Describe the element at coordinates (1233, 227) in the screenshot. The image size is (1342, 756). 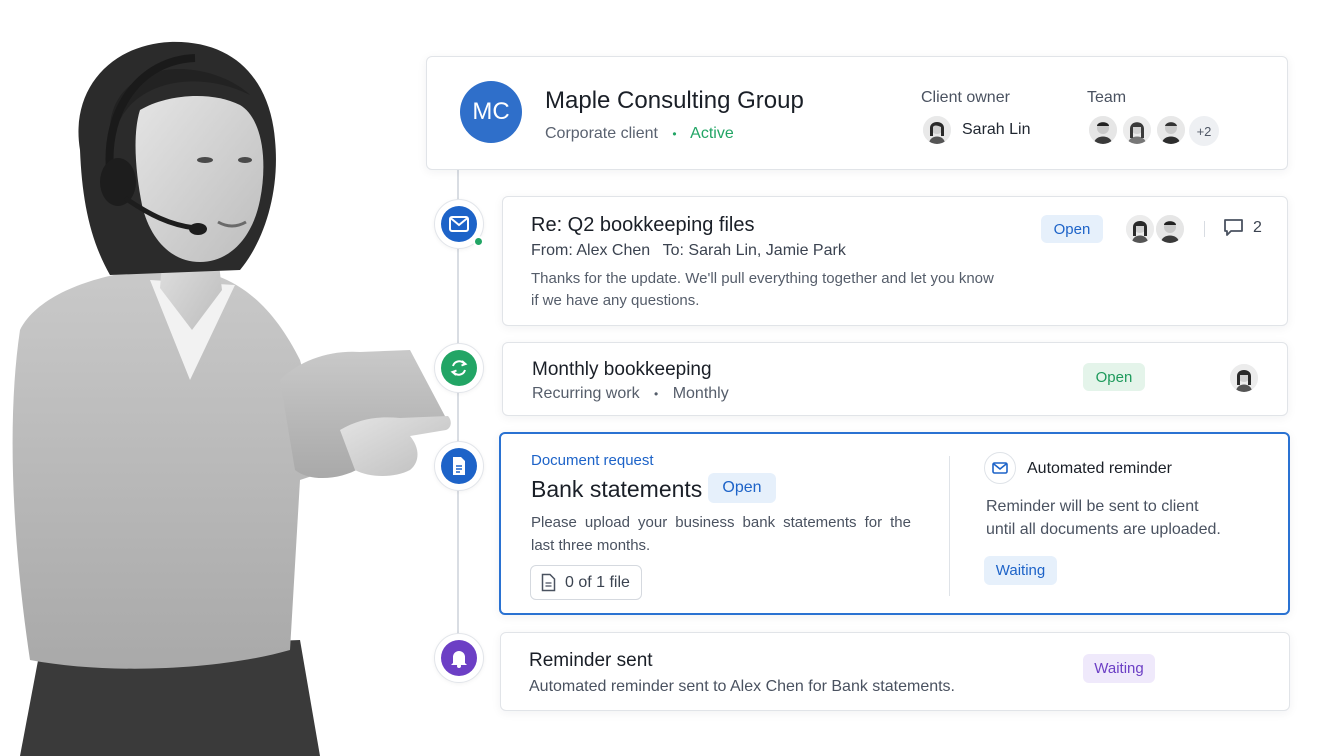
I see `comment-icon` at that location.